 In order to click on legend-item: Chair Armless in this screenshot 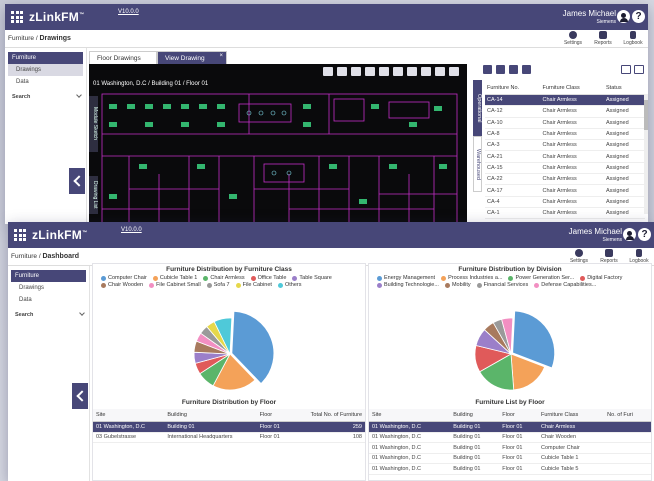, I will do `click(224, 278)`.